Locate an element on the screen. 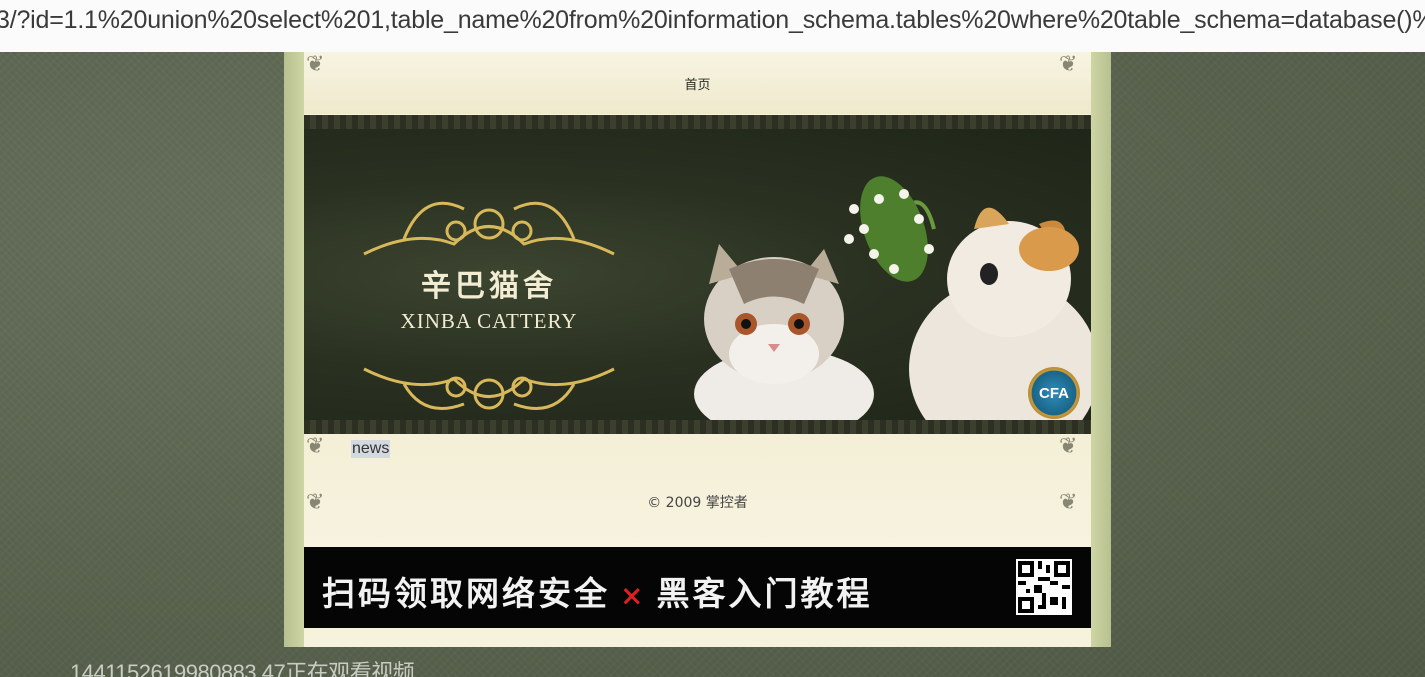 The image size is (1425, 677). cattery-logo: 辛巴猫舍 XINBA CATTERY is located at coordinates (489, 294).